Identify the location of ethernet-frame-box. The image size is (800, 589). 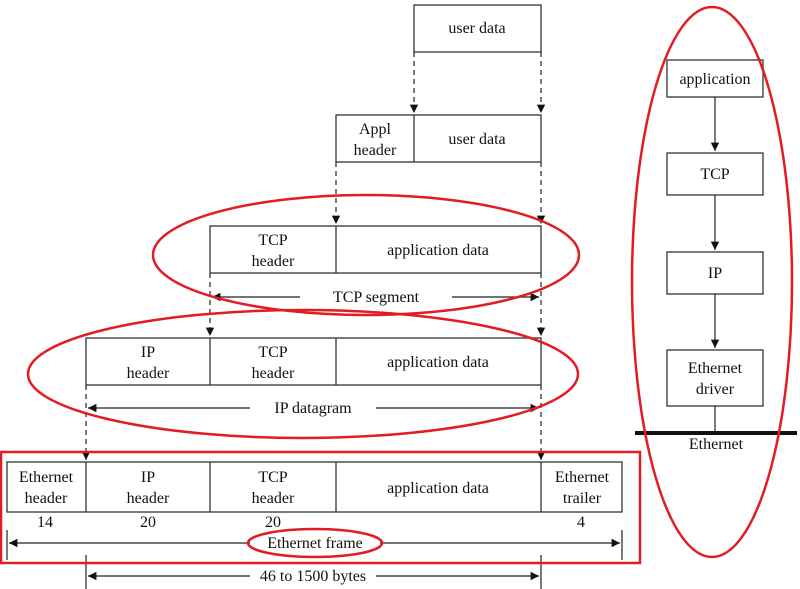
(314, 487).